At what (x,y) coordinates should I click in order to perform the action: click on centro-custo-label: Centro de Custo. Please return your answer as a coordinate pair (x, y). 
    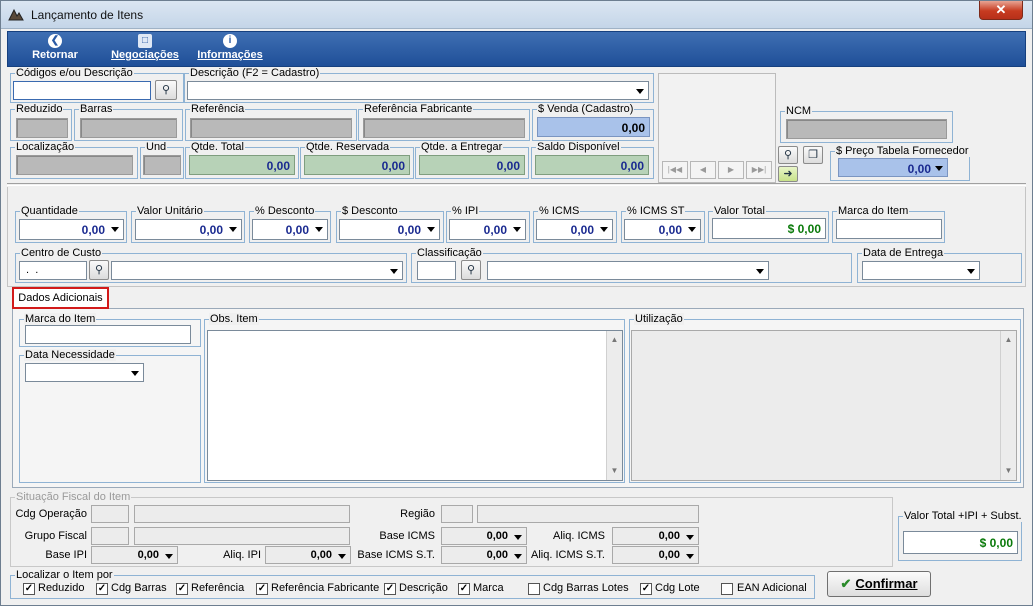
    Looking at the image, I should click on (61, 253).